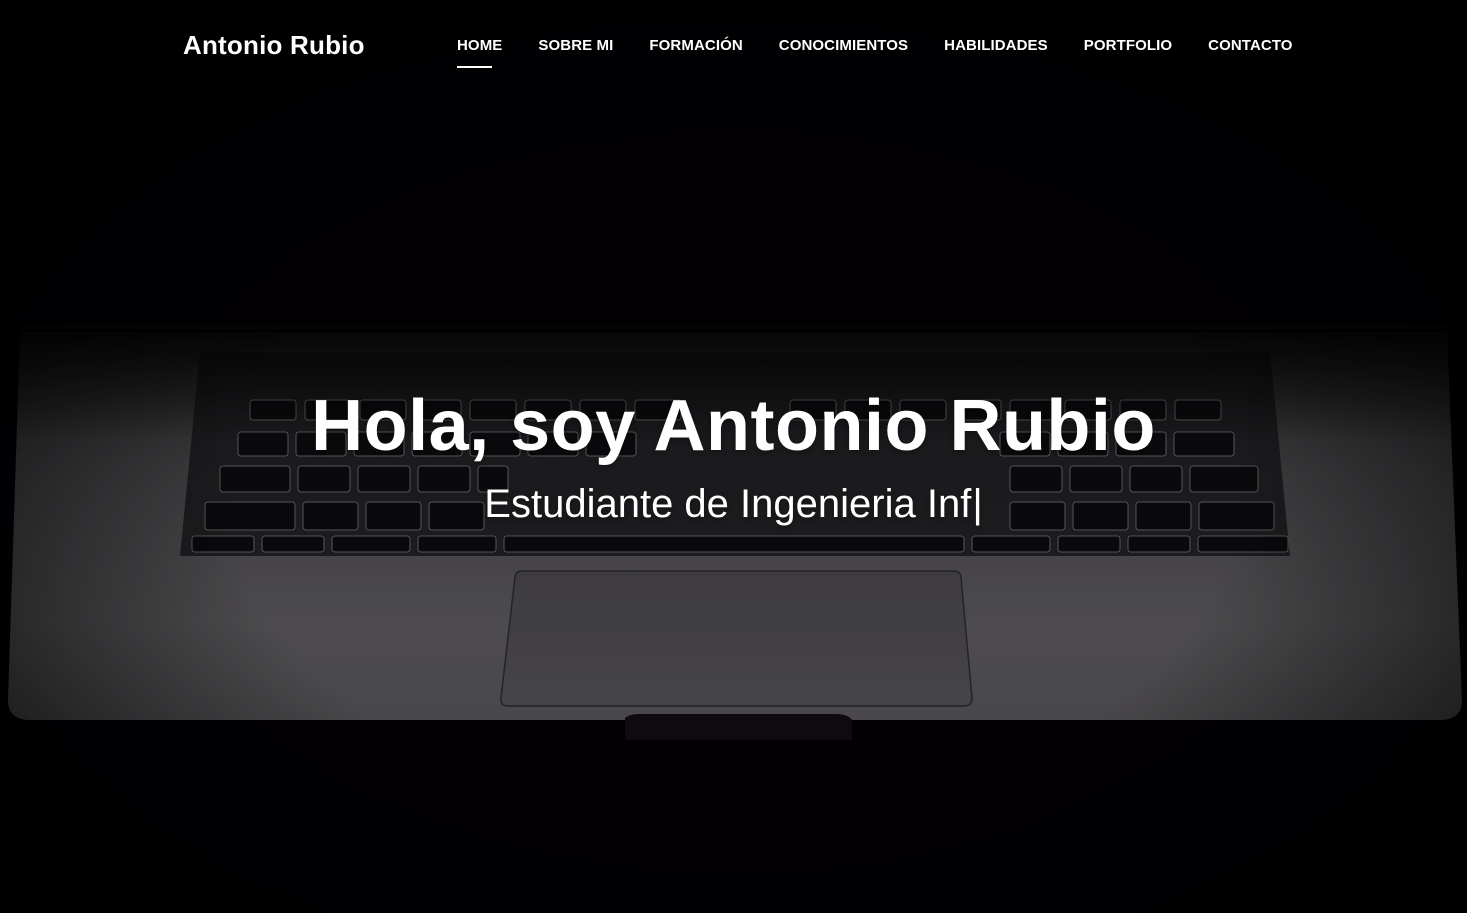 This screenshot has width=1467, height=913. Describe the element at coordinates (843, 51) in the screenshot. I see `nav-item-conocimientos: CONOCIMIENTOS` at that location.